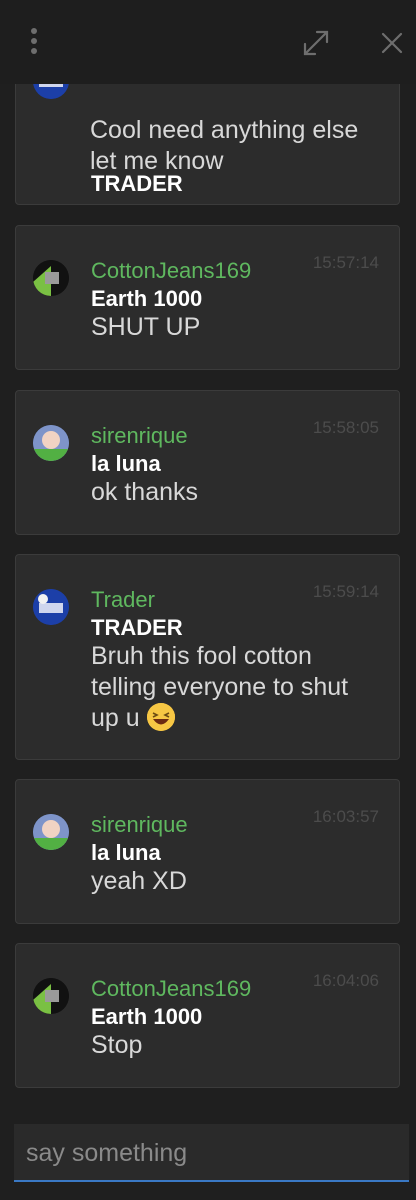 The height and width of the screenshot is (1200, 416). What do you see at coordinates (345, 980) in the screenshot?
I see `timestamp: 16:04:06` at bounding box center [345, 980].